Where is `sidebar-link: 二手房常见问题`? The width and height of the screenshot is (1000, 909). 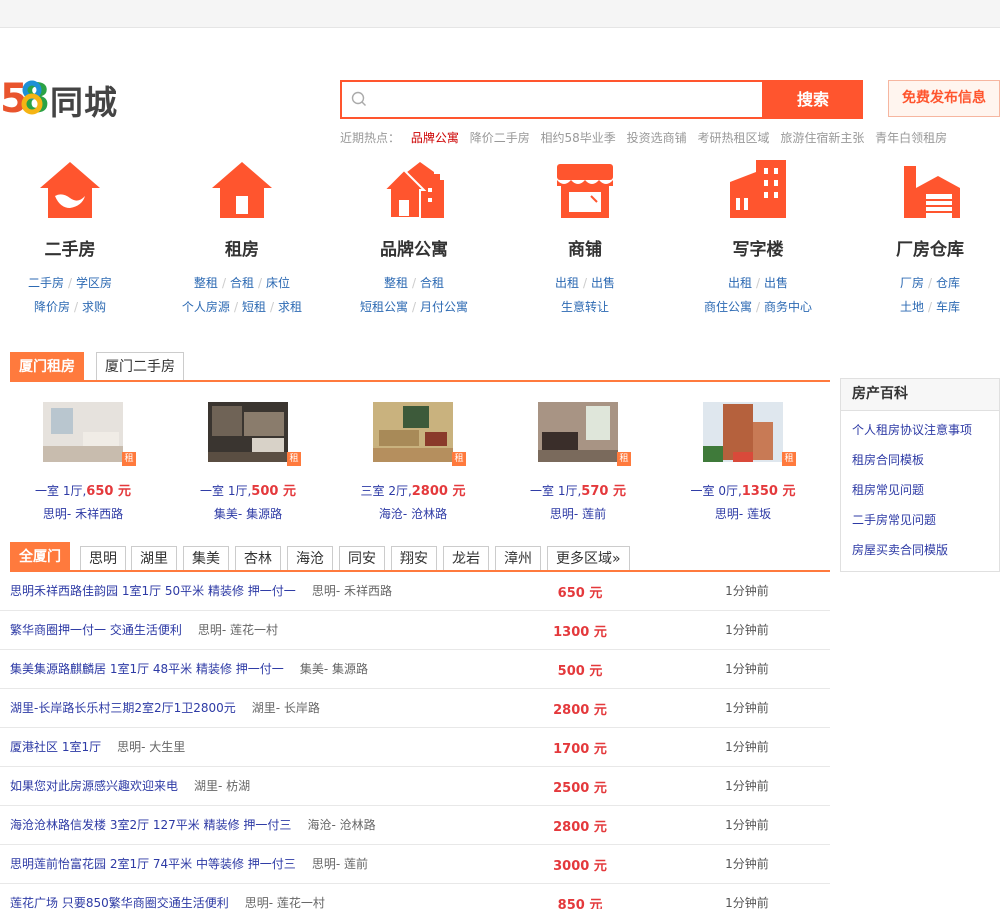
sidebar-link: 二手房常见问题 is located at coordinates (920, 520).